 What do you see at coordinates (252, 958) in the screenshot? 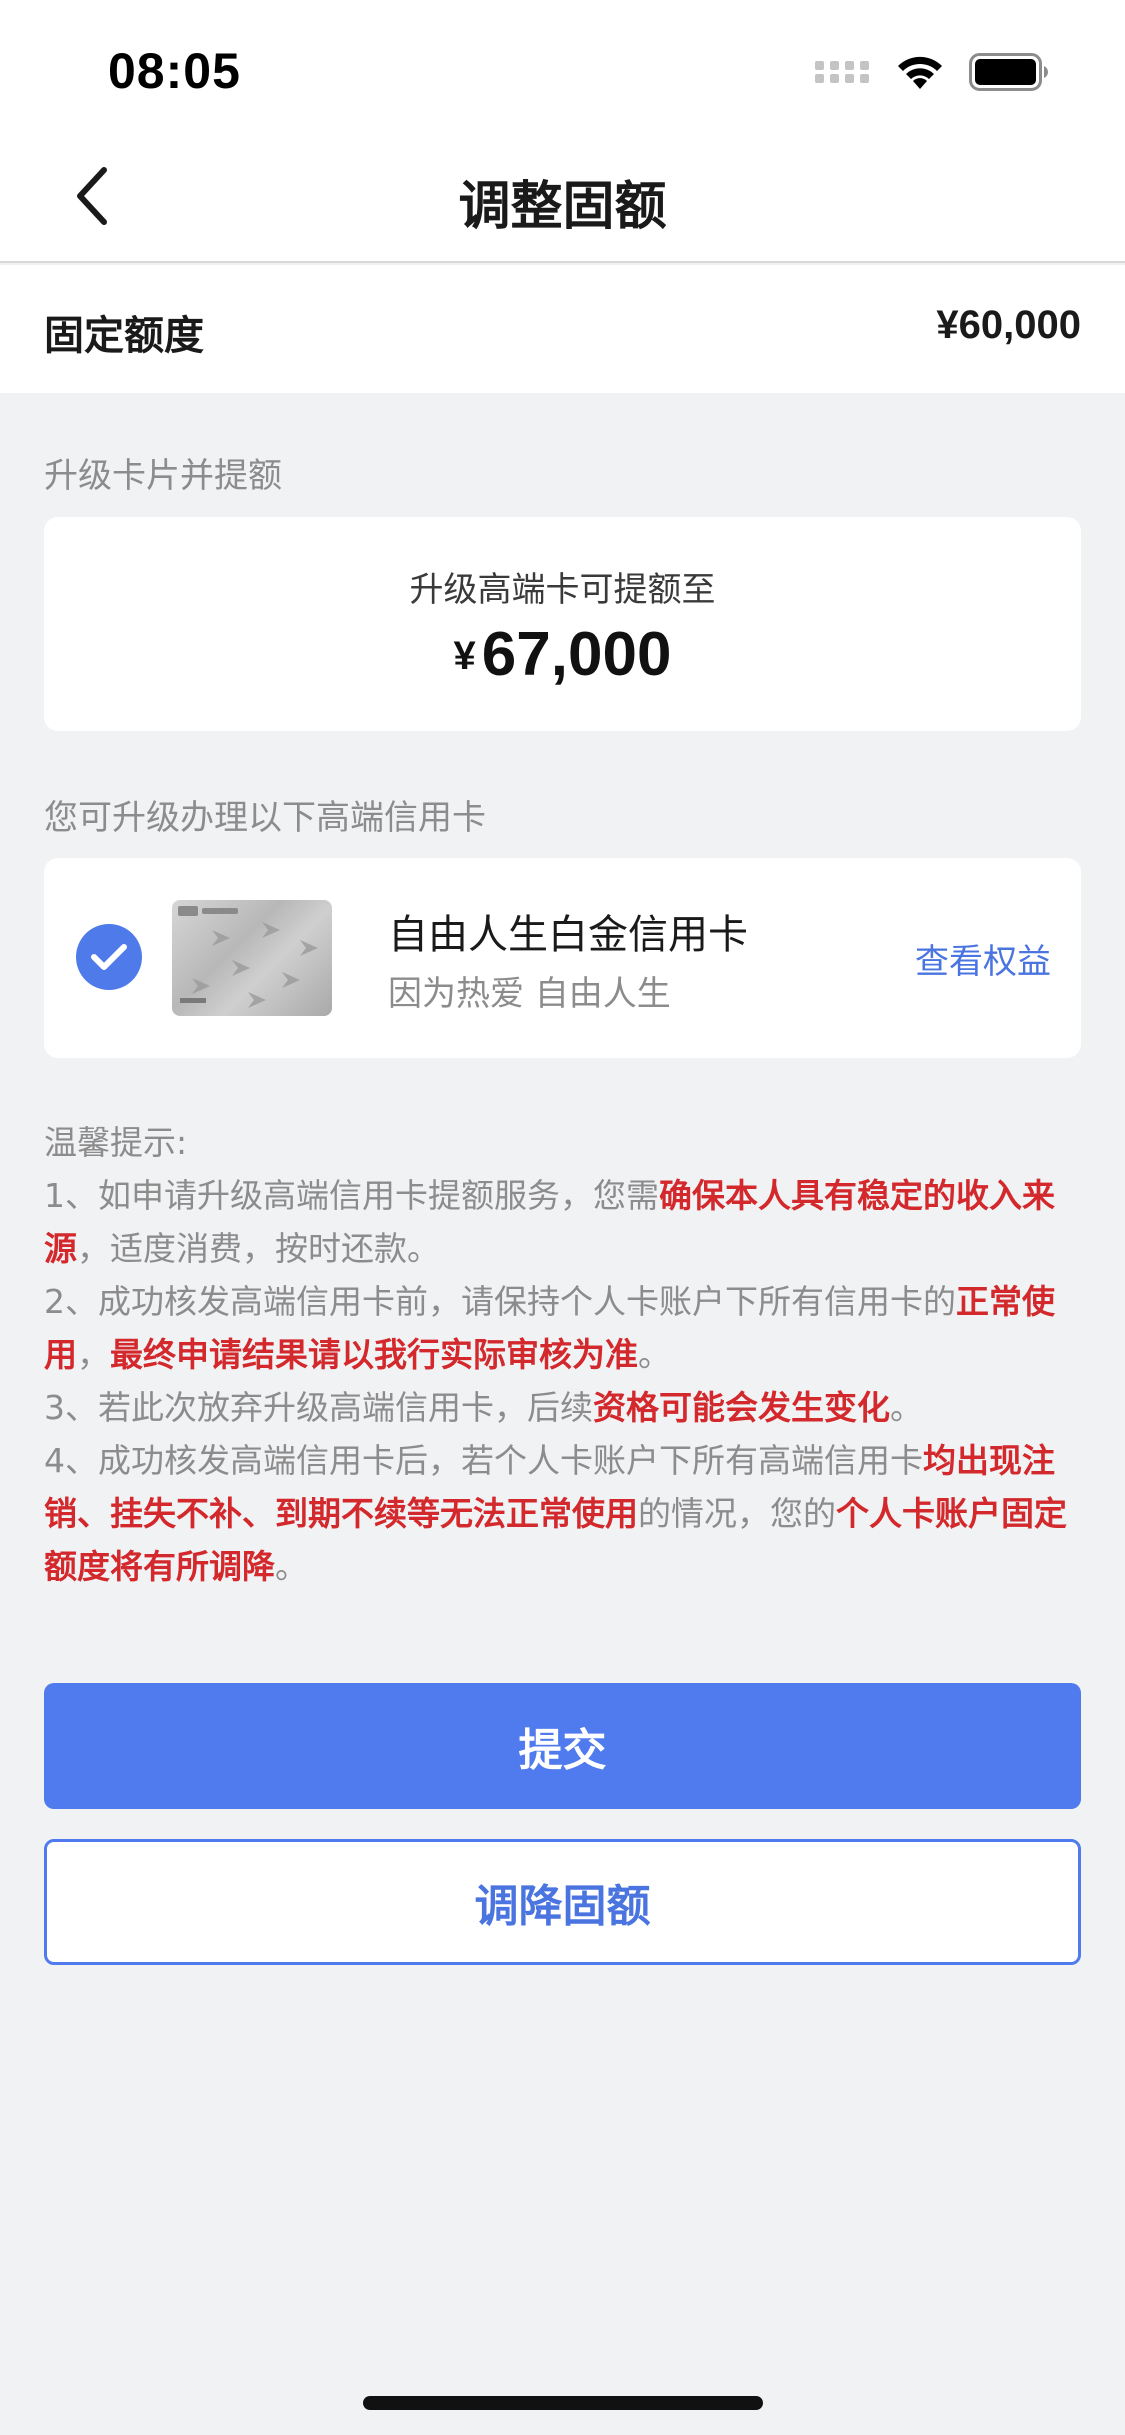
I see `card-image` at bounding box center [252, 958].